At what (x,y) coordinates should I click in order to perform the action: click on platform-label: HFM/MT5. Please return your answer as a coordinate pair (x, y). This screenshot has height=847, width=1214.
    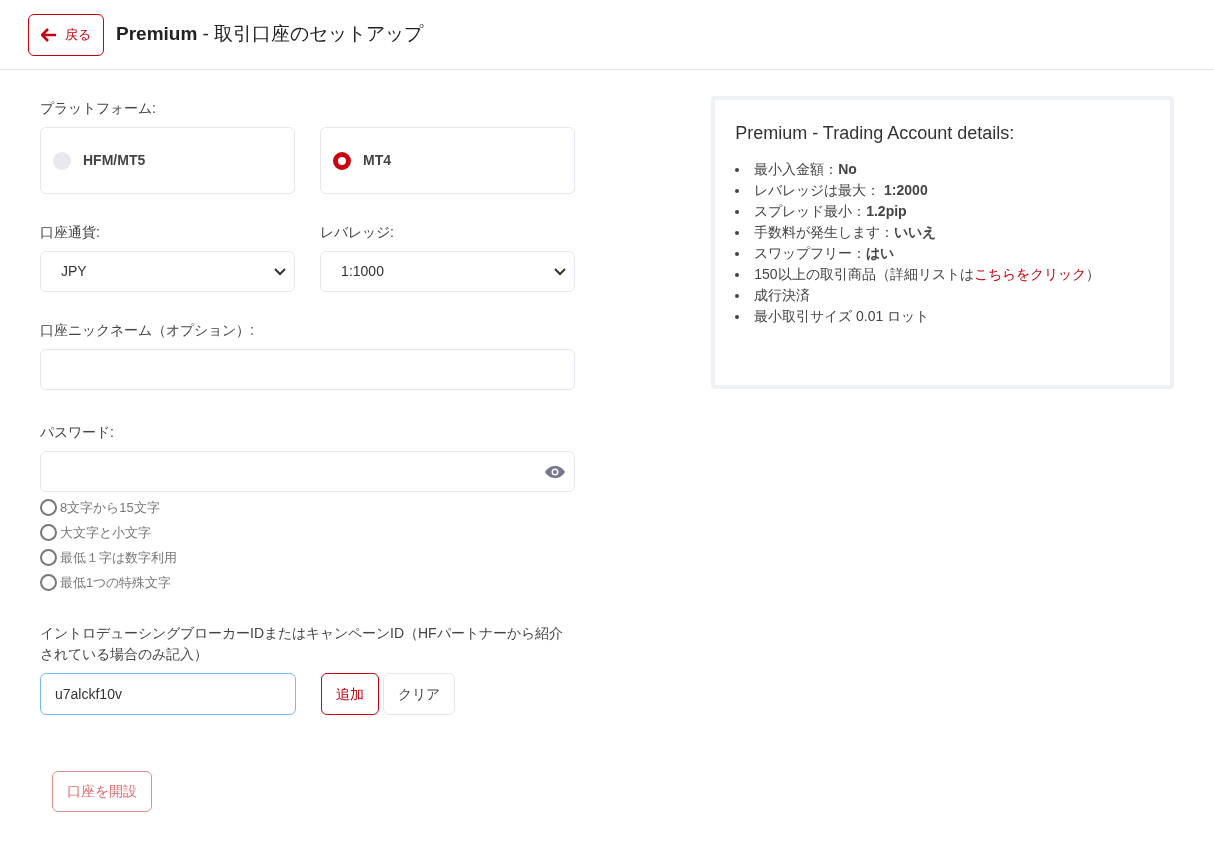
    Looking at the image, I should click on (114, 160).